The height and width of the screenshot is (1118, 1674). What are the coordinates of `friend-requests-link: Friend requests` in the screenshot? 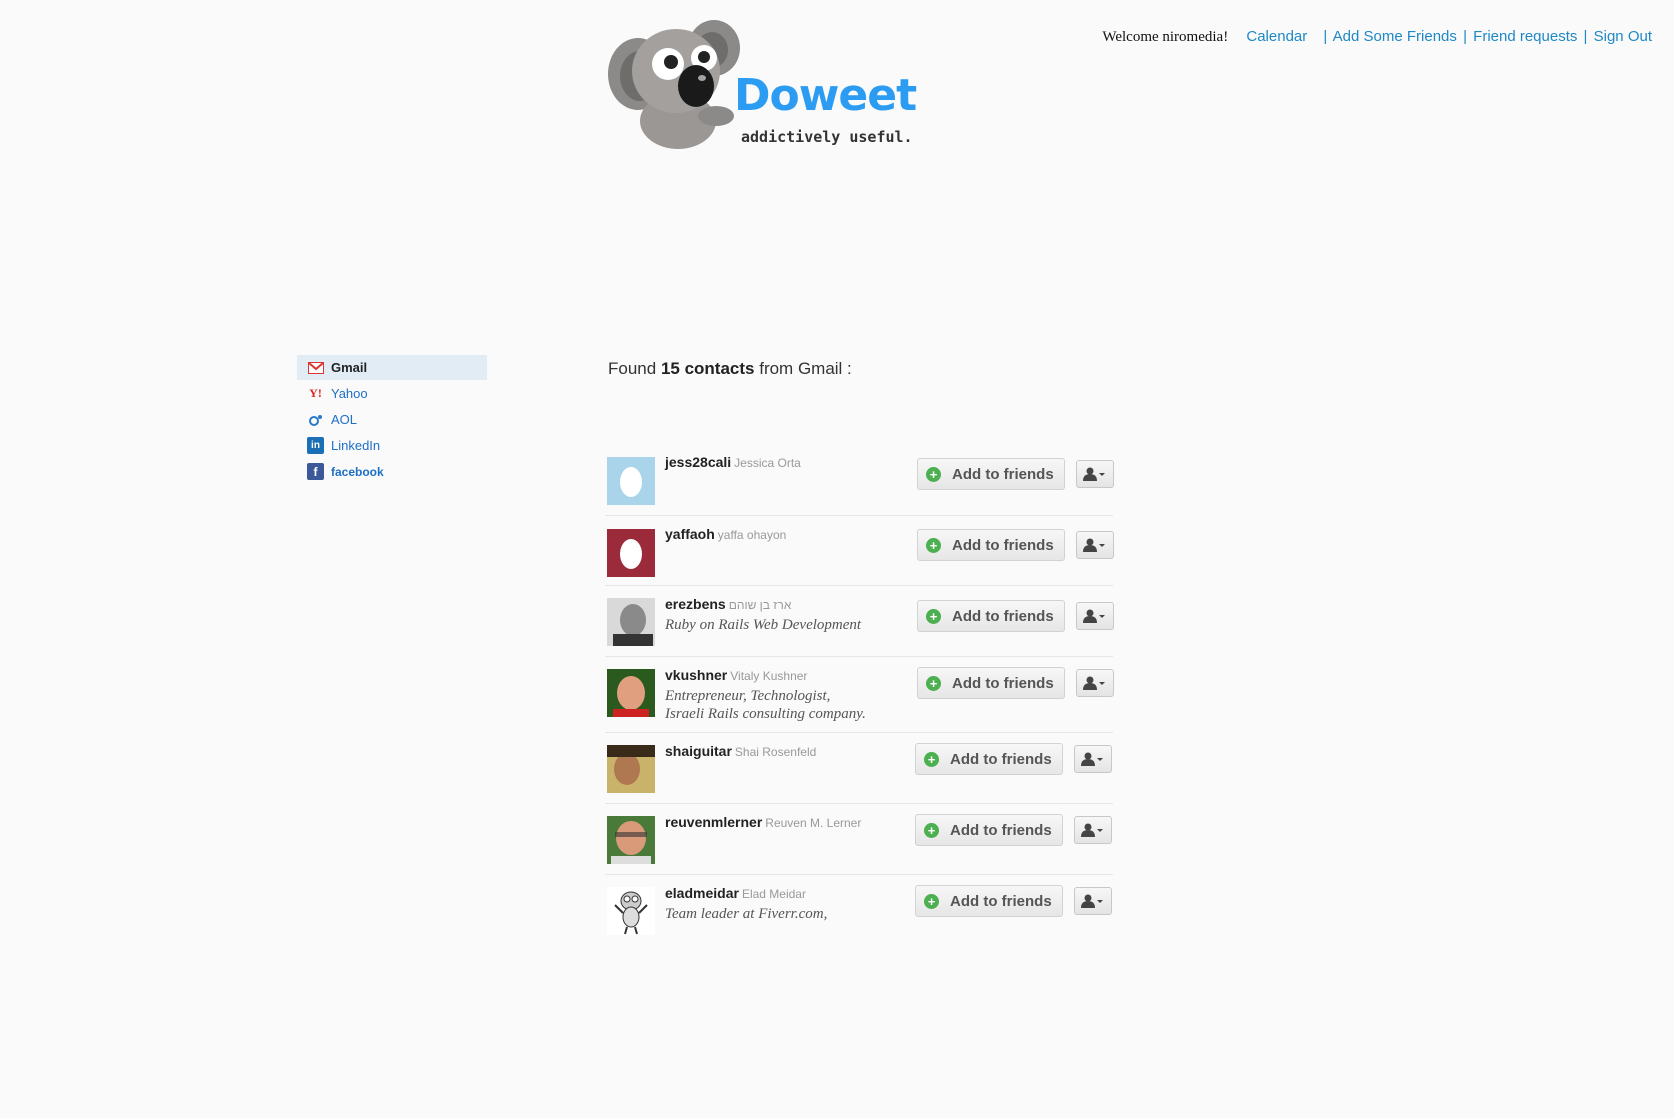 It's located at (1525, 36).